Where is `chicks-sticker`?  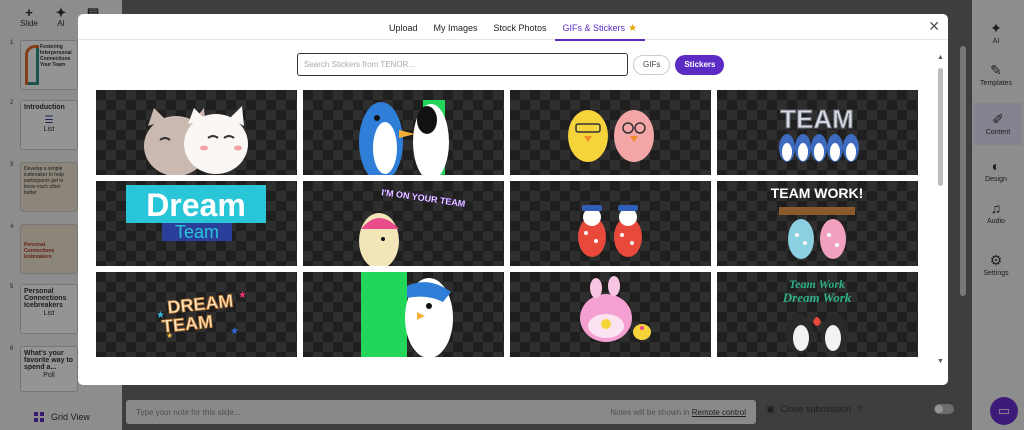
chicks-sticker is located at coordinates (610, 132).